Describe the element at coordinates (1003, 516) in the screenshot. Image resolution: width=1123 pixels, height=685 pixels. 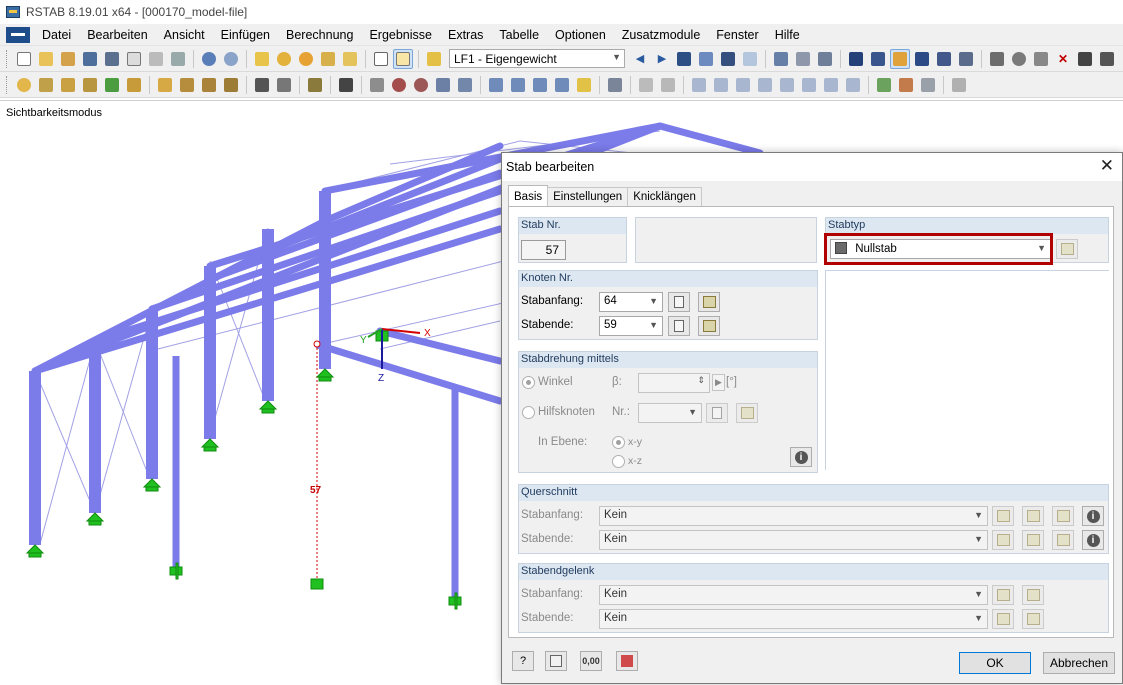
I see `section-start-library-button` at that location.